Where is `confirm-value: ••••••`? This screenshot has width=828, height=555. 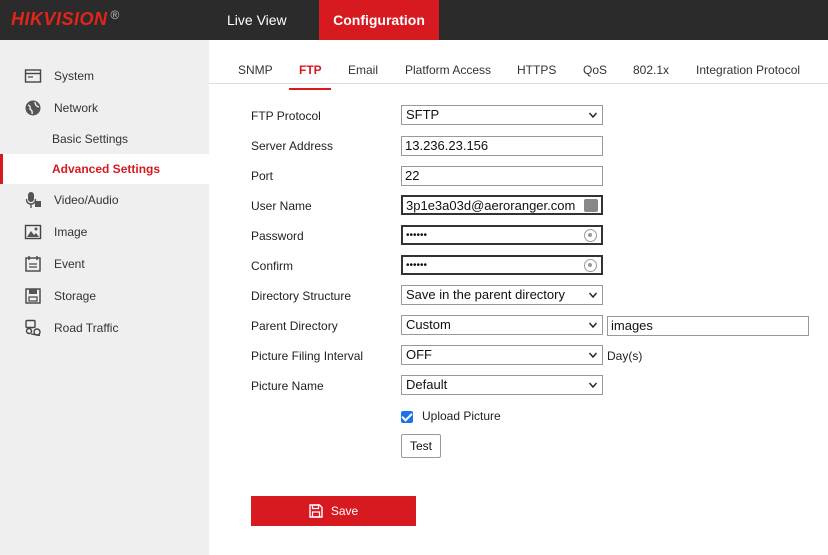 confirm-value: •••••• is located at coordinates (417, 265).